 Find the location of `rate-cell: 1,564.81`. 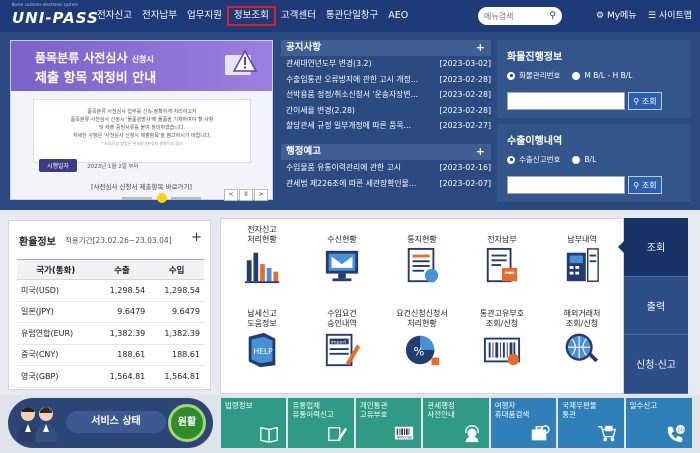

rate-cell: 1,564.81 is located at coordinates (122, 376).